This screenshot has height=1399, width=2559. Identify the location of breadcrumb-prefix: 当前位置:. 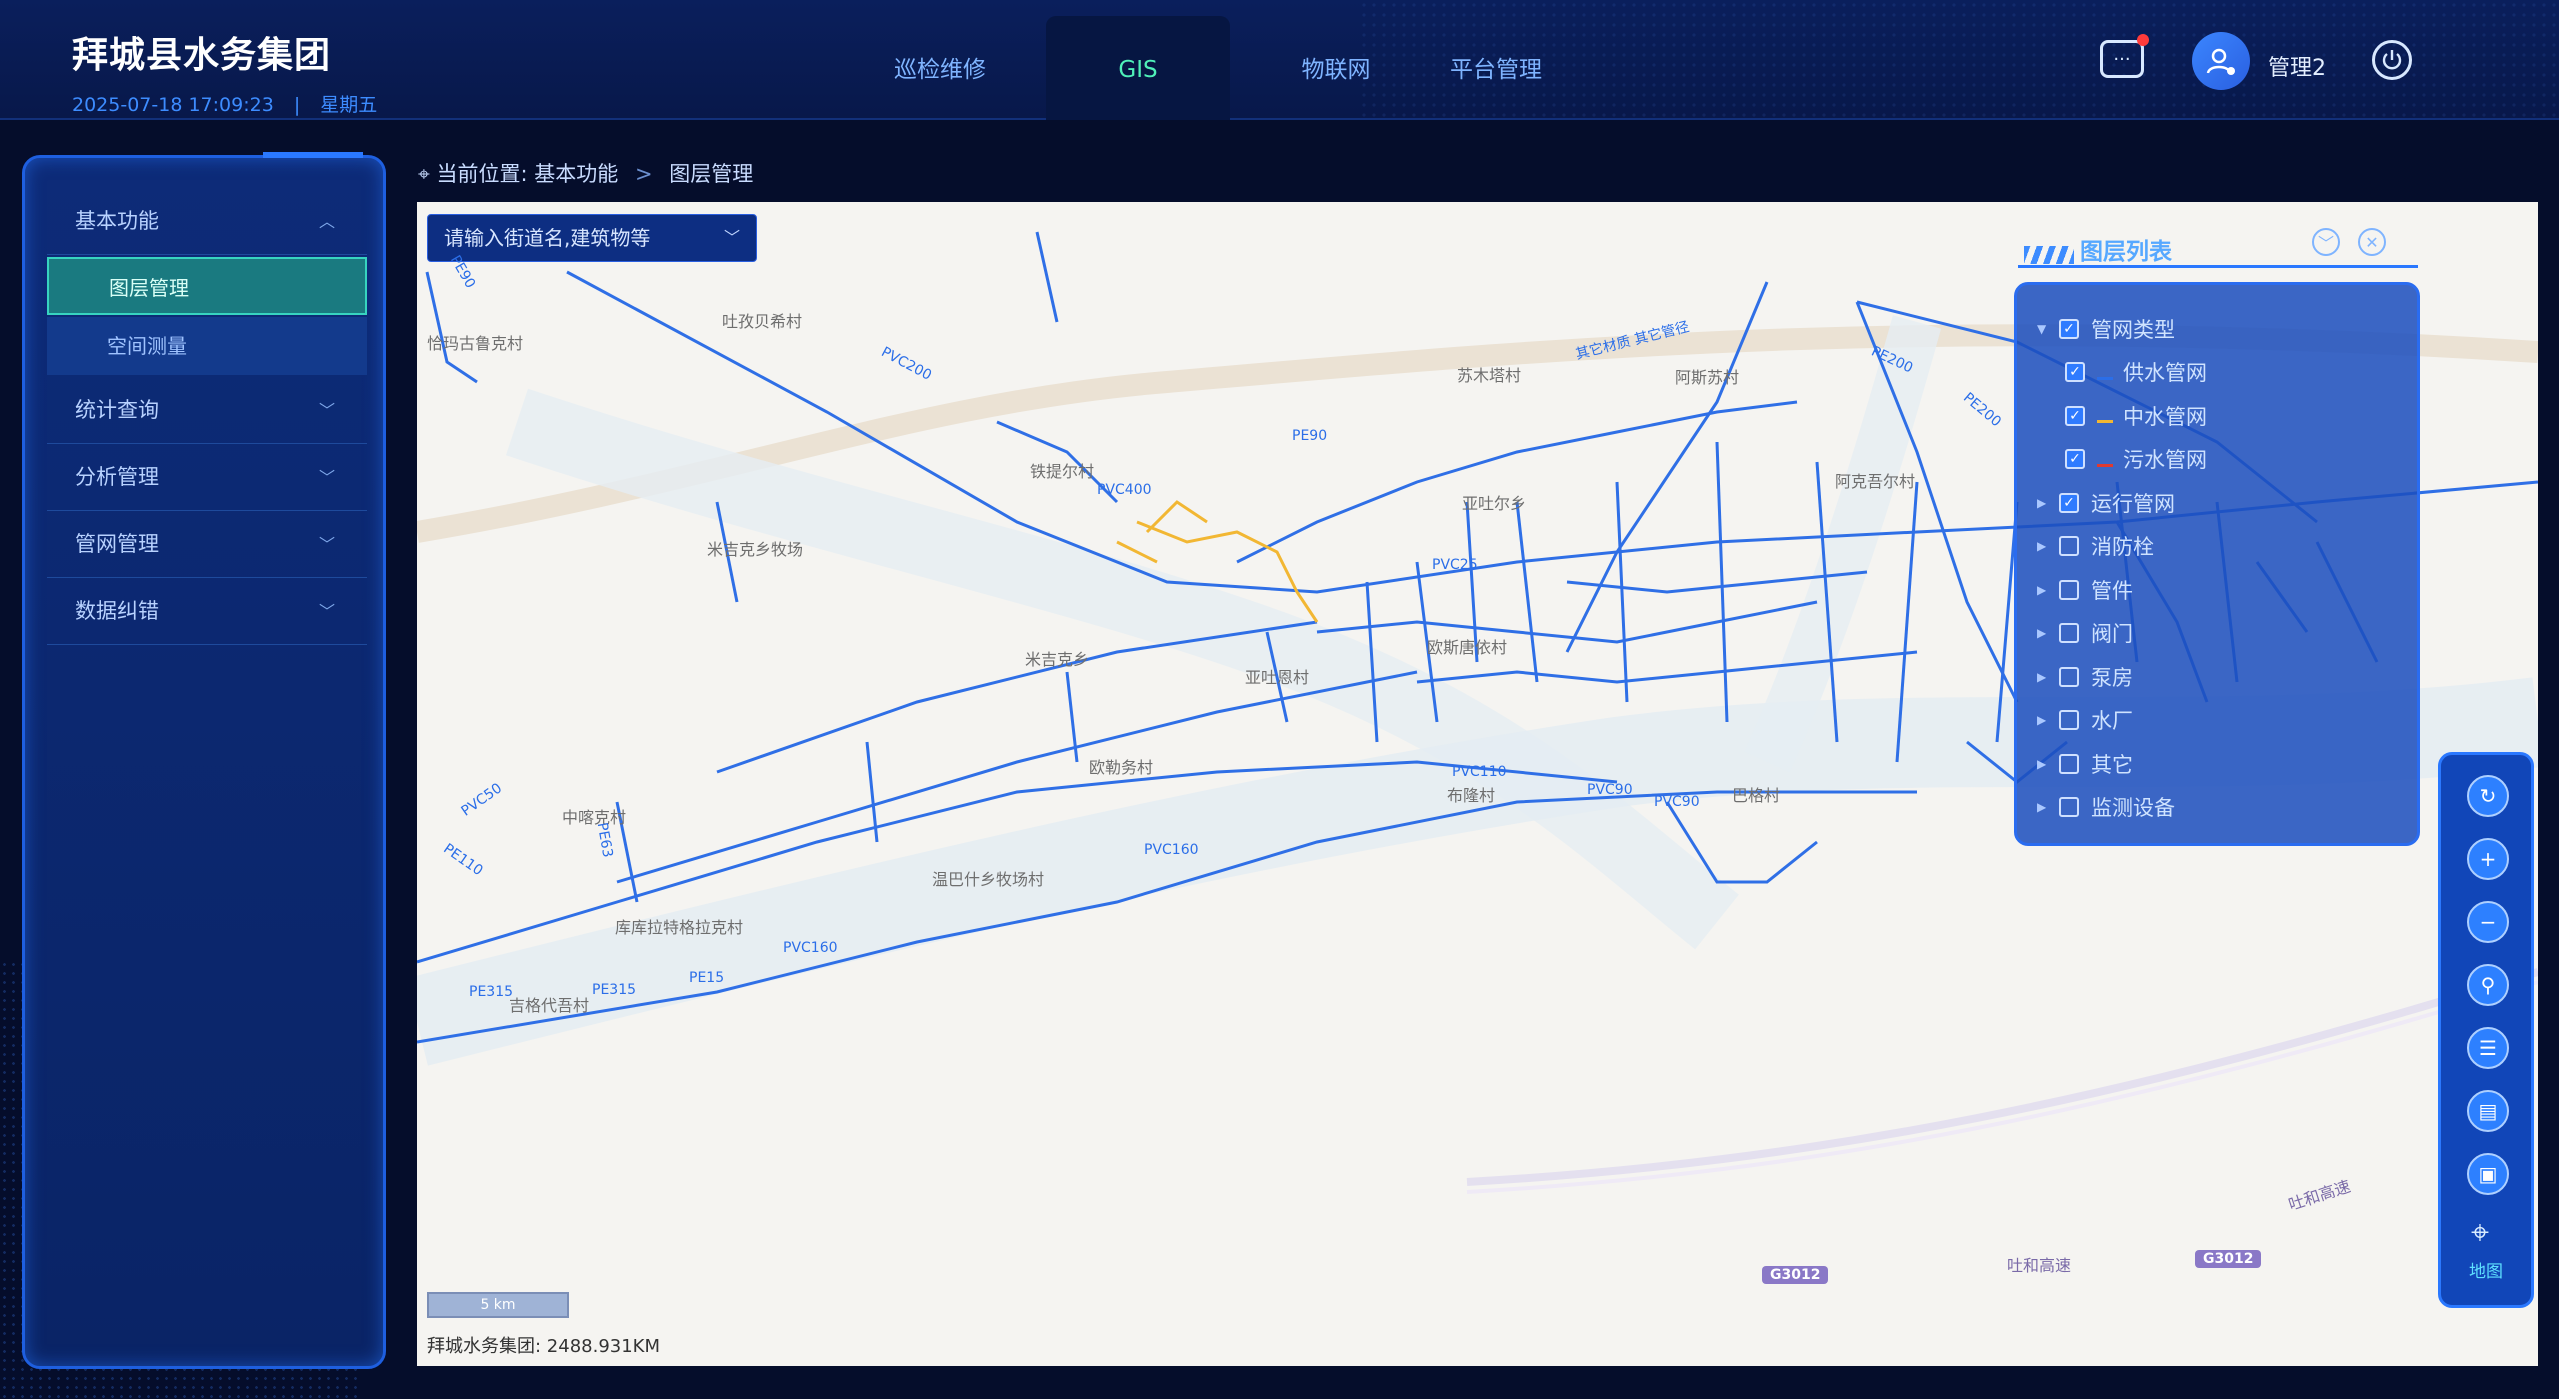
(482, 174).